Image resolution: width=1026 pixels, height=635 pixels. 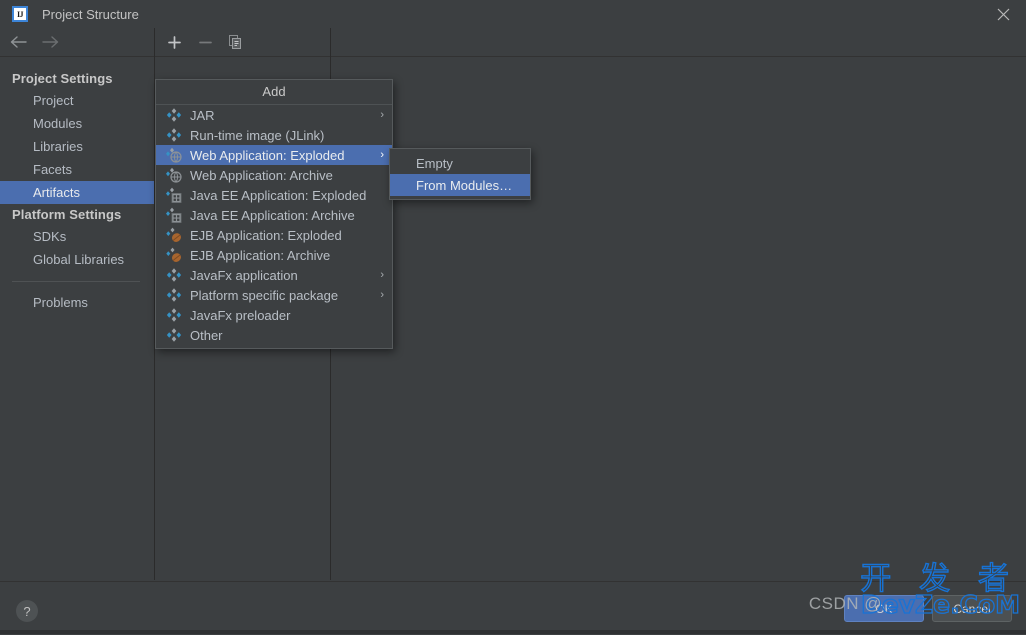 What do you see at coordinates (434, 163) in the screenshot?
I see `submenu-item-label: Empty` at bounding box center [434, 163].